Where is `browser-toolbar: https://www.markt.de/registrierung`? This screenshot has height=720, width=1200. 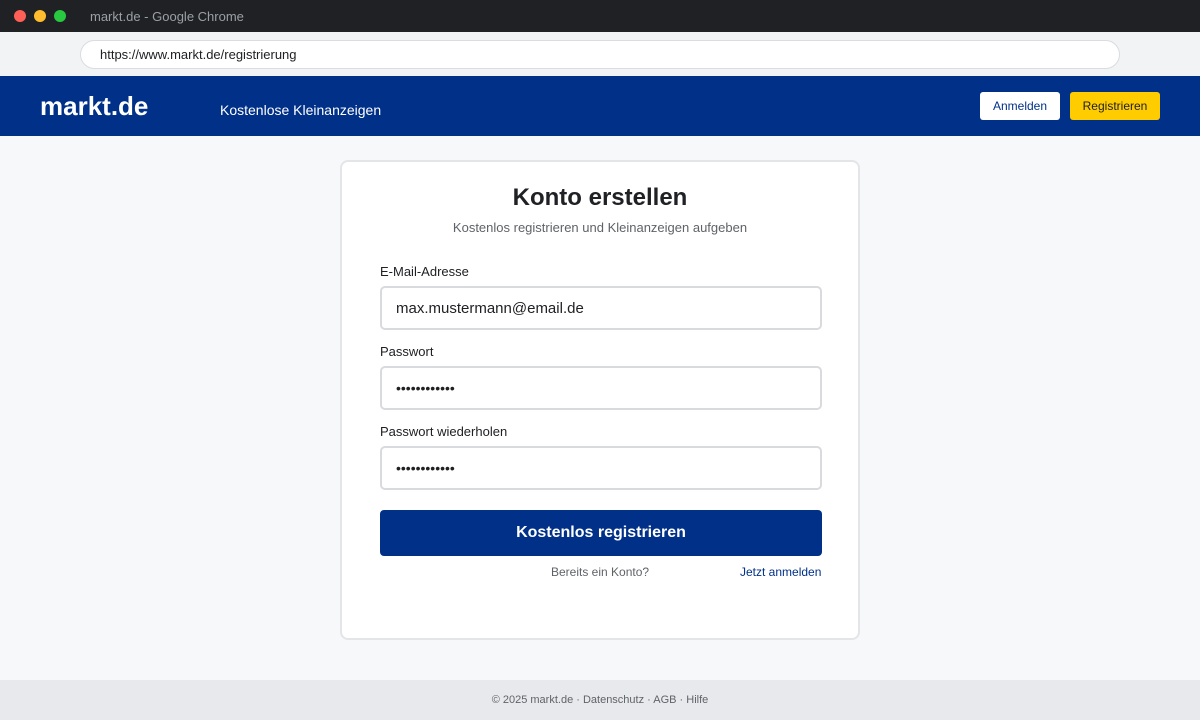 browser-toolbar: https://www.markt.de/registrierung is located at coordinates (600, 54).